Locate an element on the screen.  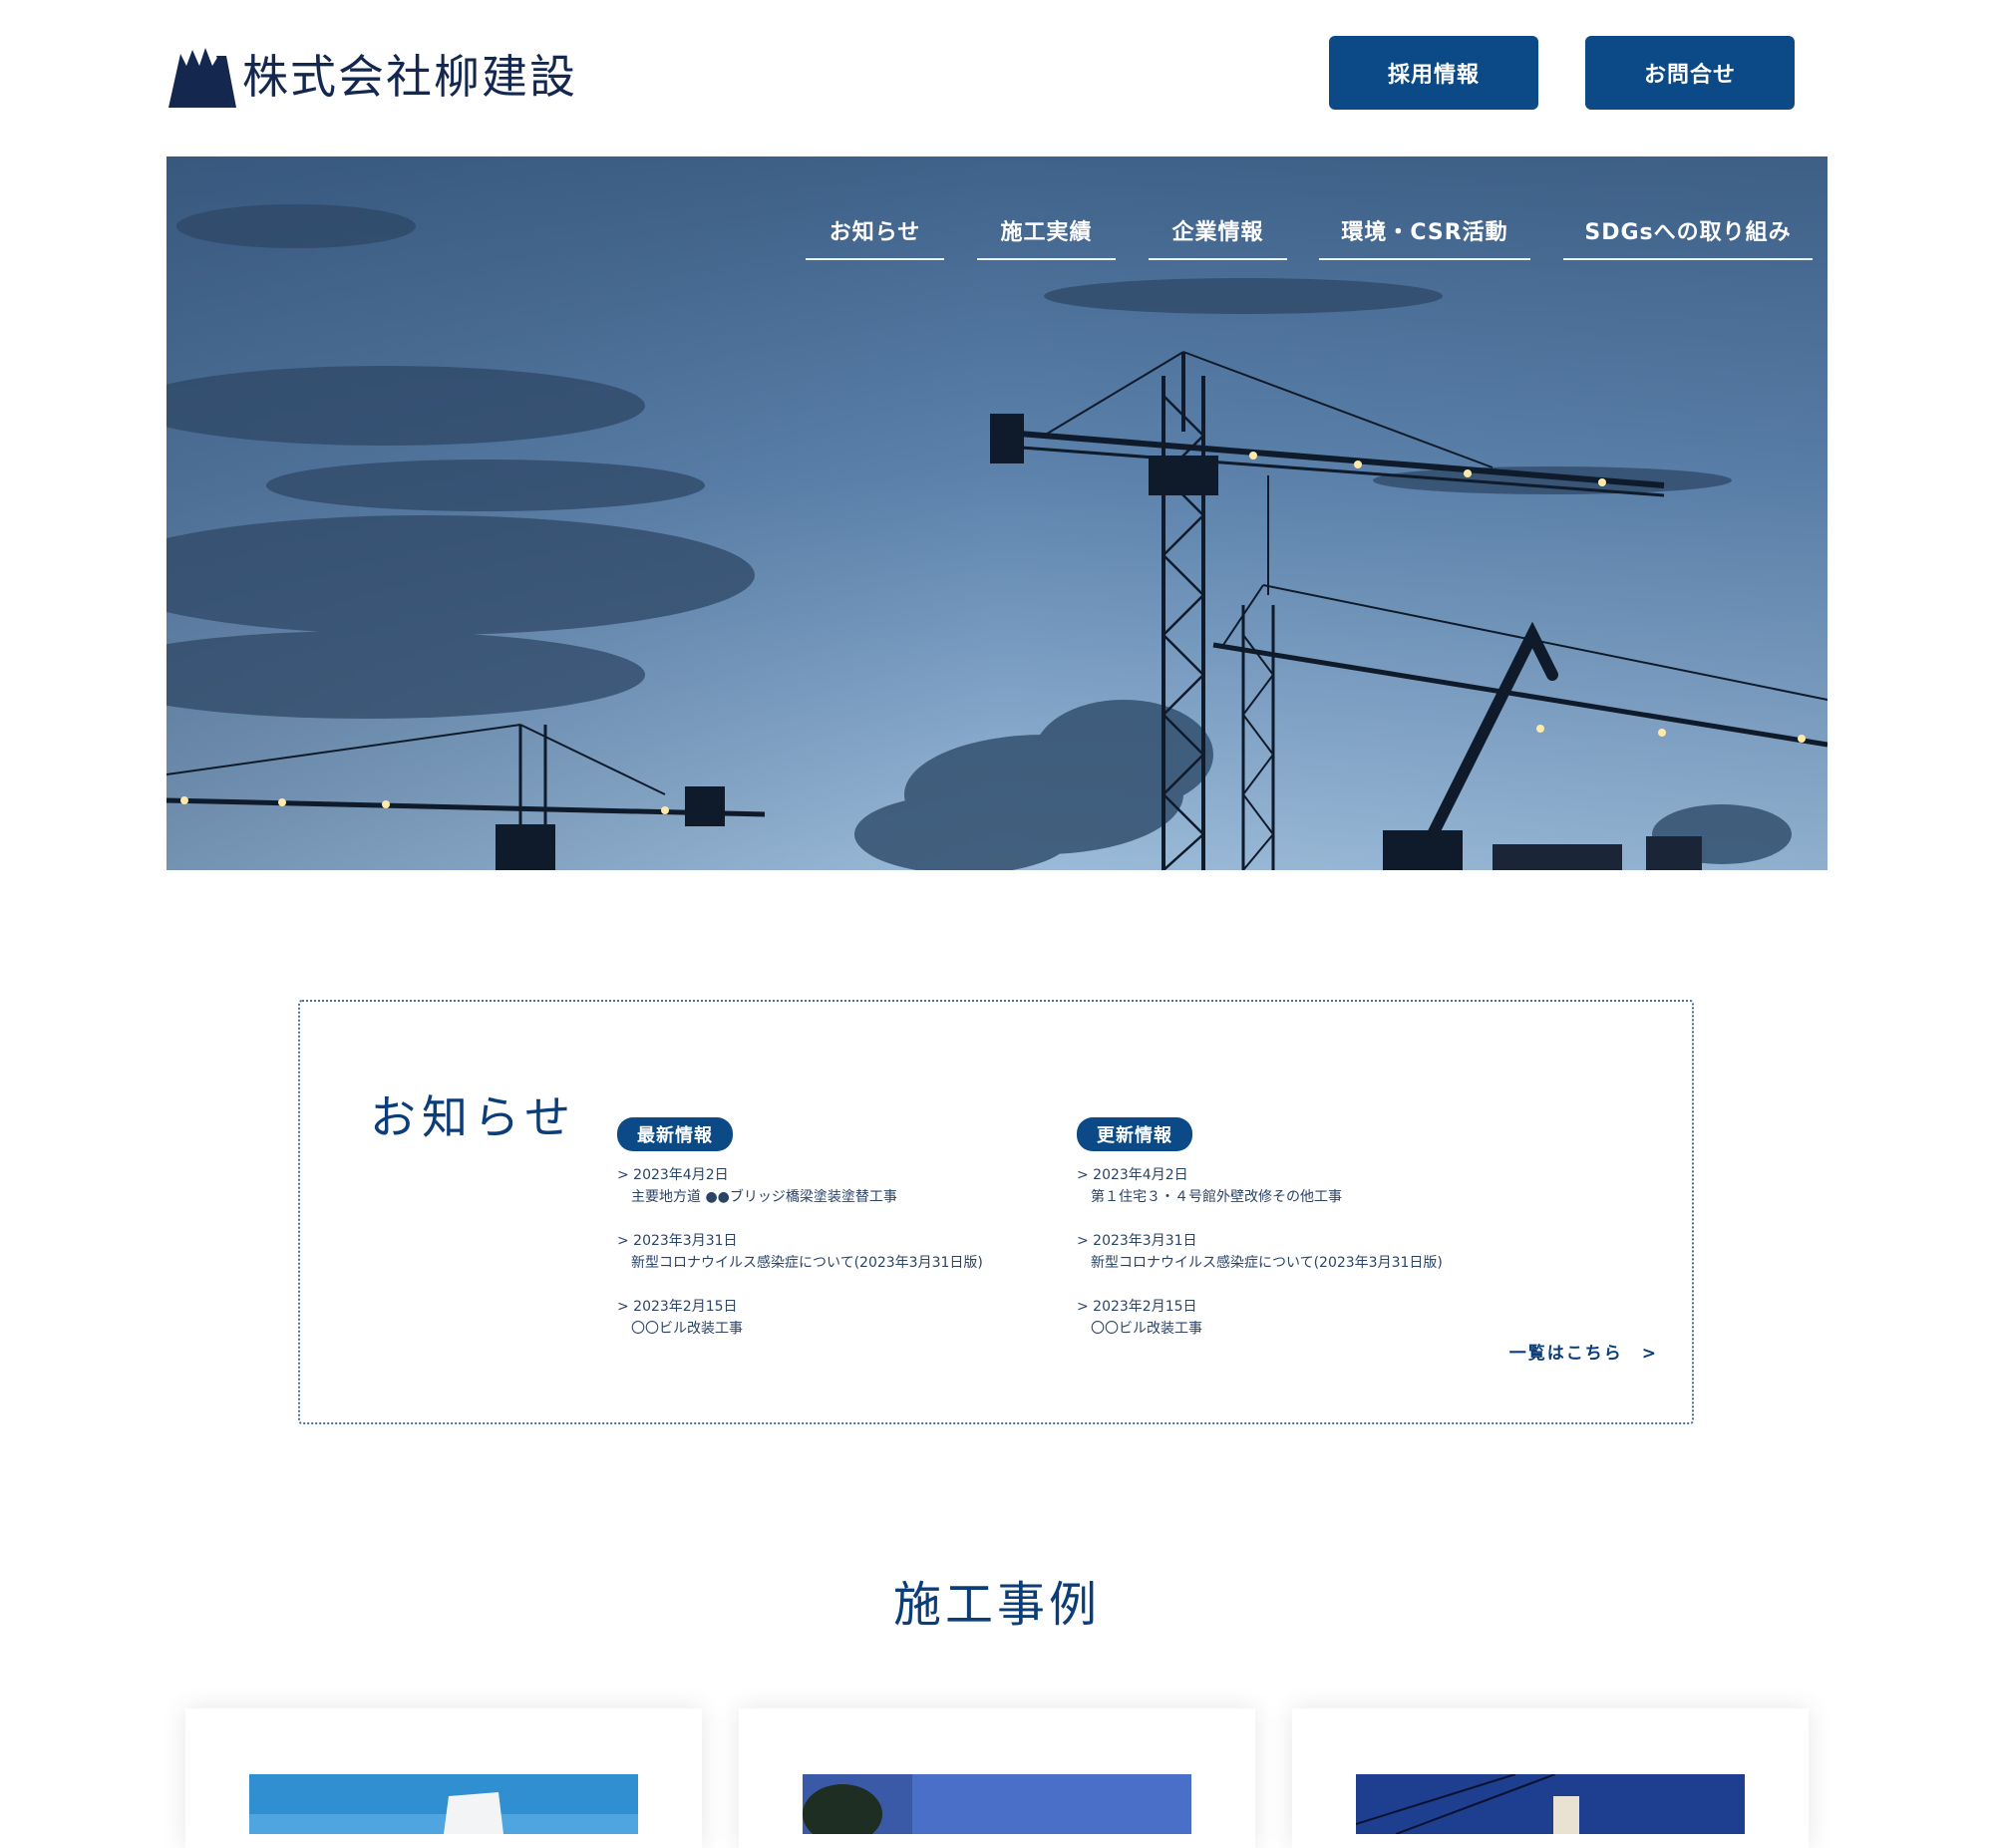
news-item: > 2023年4月2日 第１住宅３・４号館外壁改修その他工事 is located at coordinates (1291, 1187).